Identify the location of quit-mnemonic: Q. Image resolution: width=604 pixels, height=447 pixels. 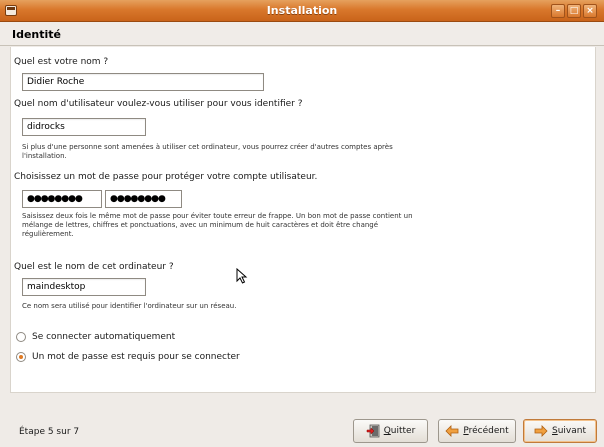
(387, 431).